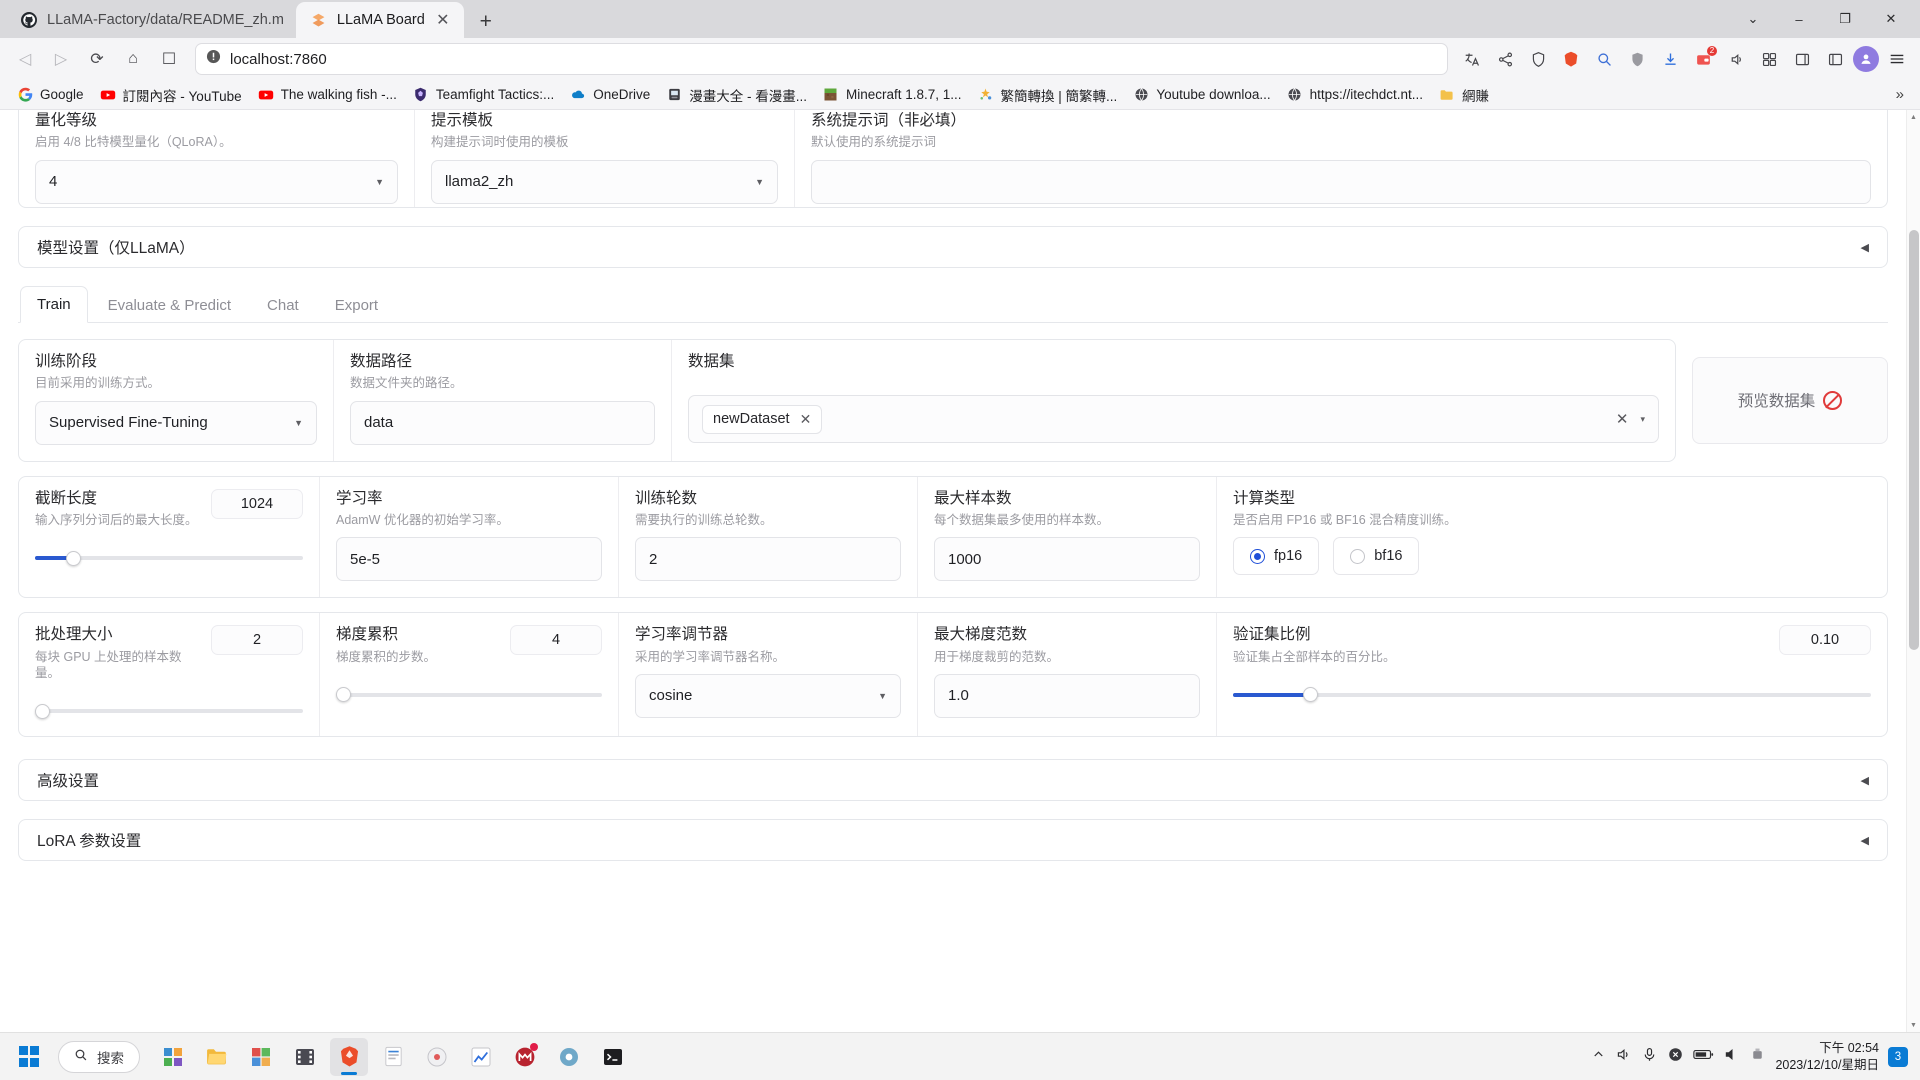 Image resolution: width=1920 pixels, height=1080 pixels. I want to click on avatar, so click(1866, 59).